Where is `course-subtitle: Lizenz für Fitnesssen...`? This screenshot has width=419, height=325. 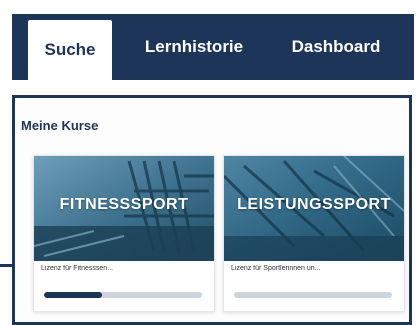 course-subtitle: Lizenz für Fitnesssen... is located at coordinates (77, 268).